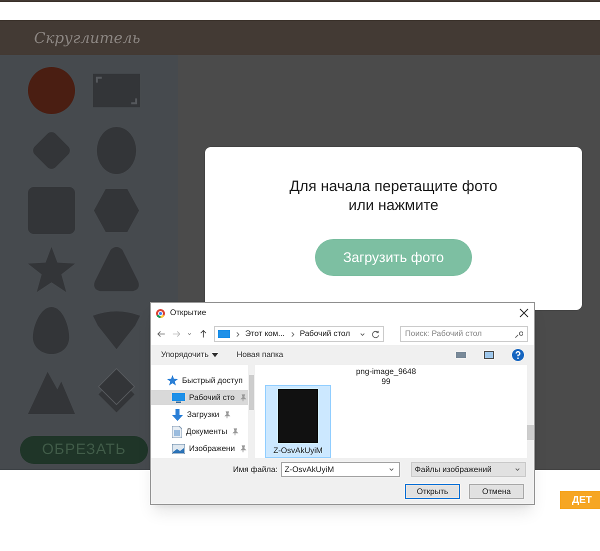  Describe the element at coordinates (161, 334) in the screenshot. I see `back-arrow-icon` at that location.